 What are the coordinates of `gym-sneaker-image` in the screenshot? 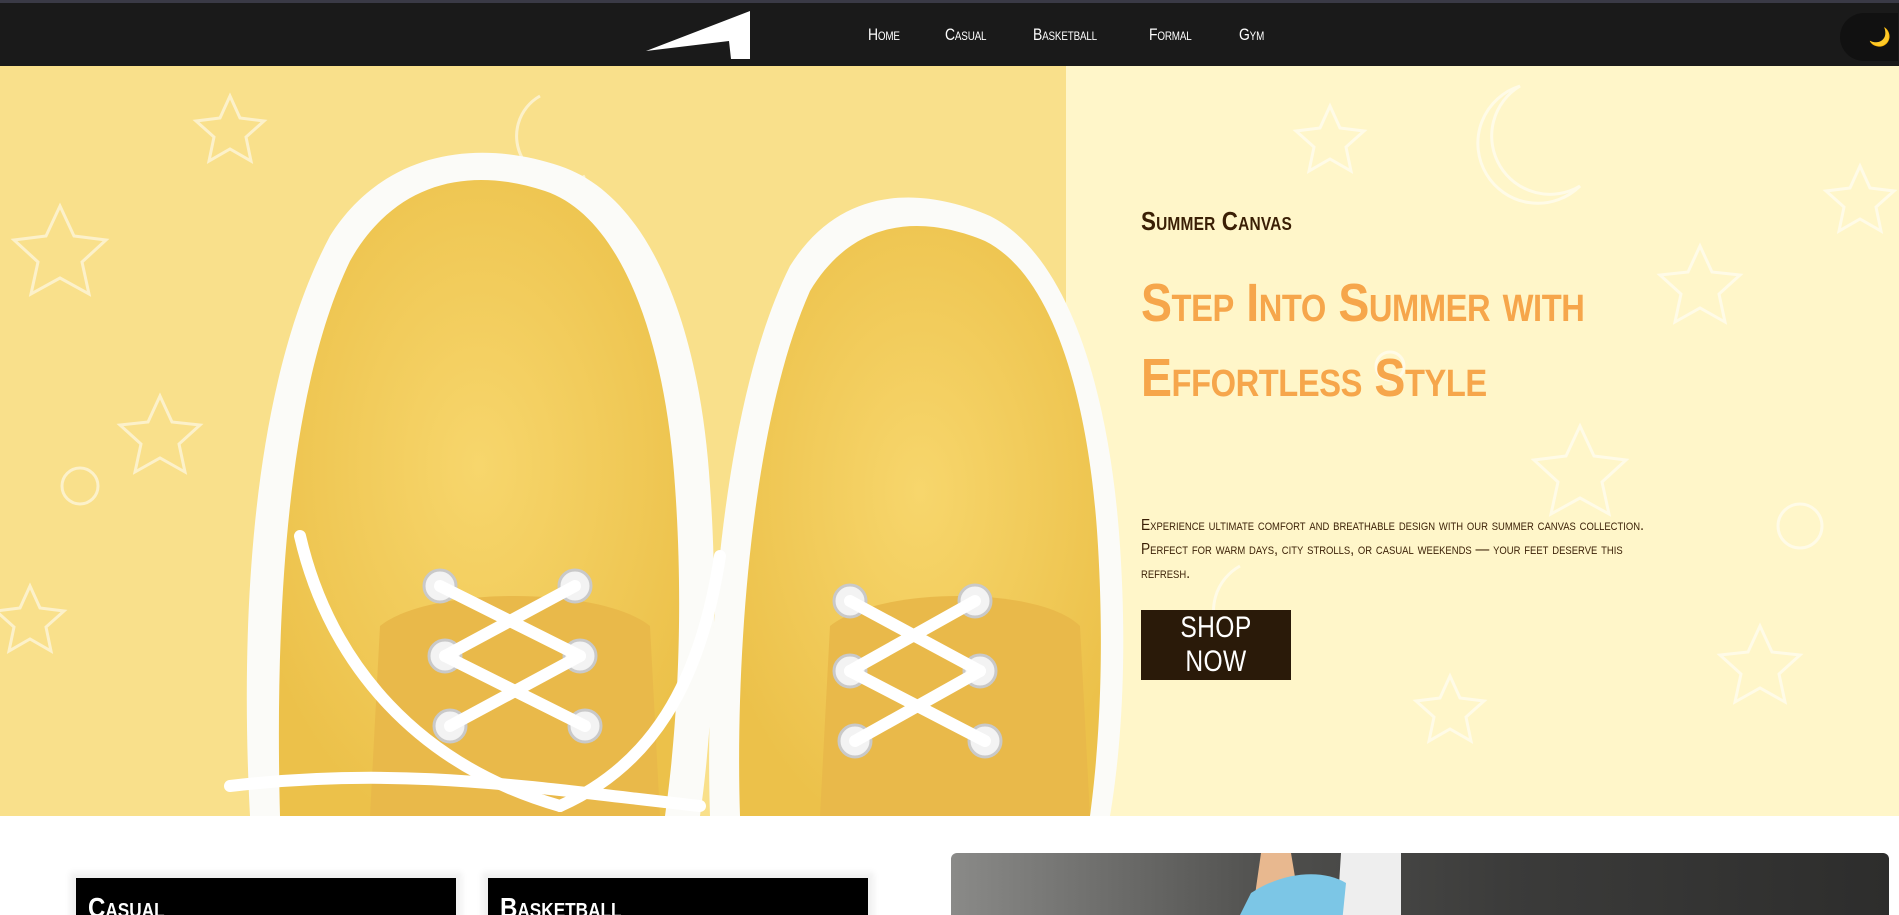 It's located at (1320, 884).